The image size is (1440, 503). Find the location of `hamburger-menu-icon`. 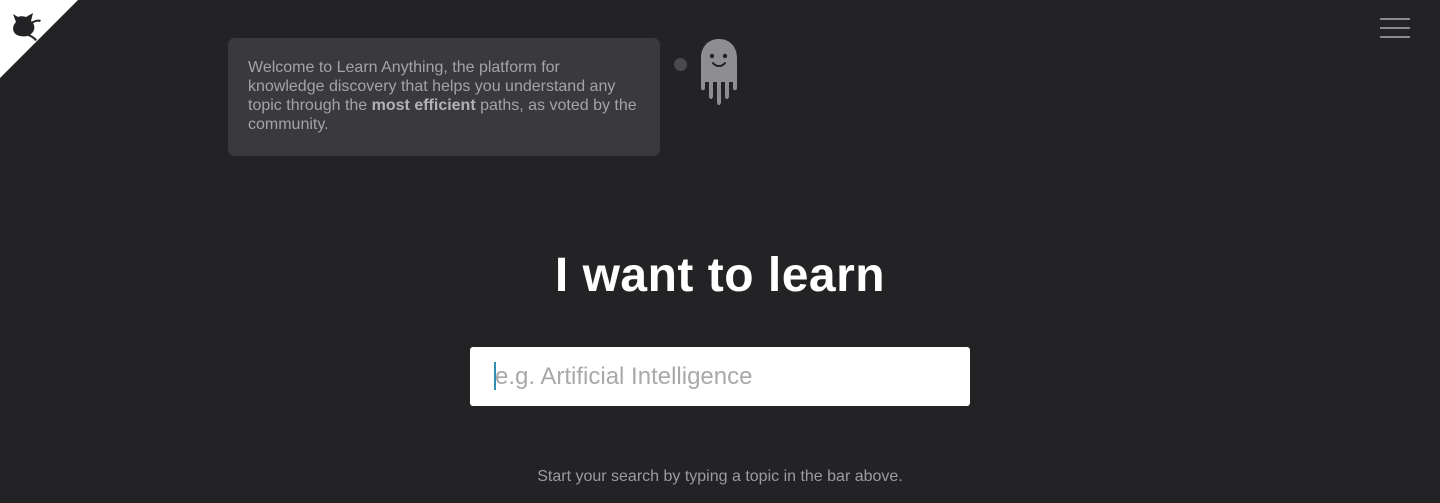

hamburger-menu-icon is located at coordinates (1395, 28).